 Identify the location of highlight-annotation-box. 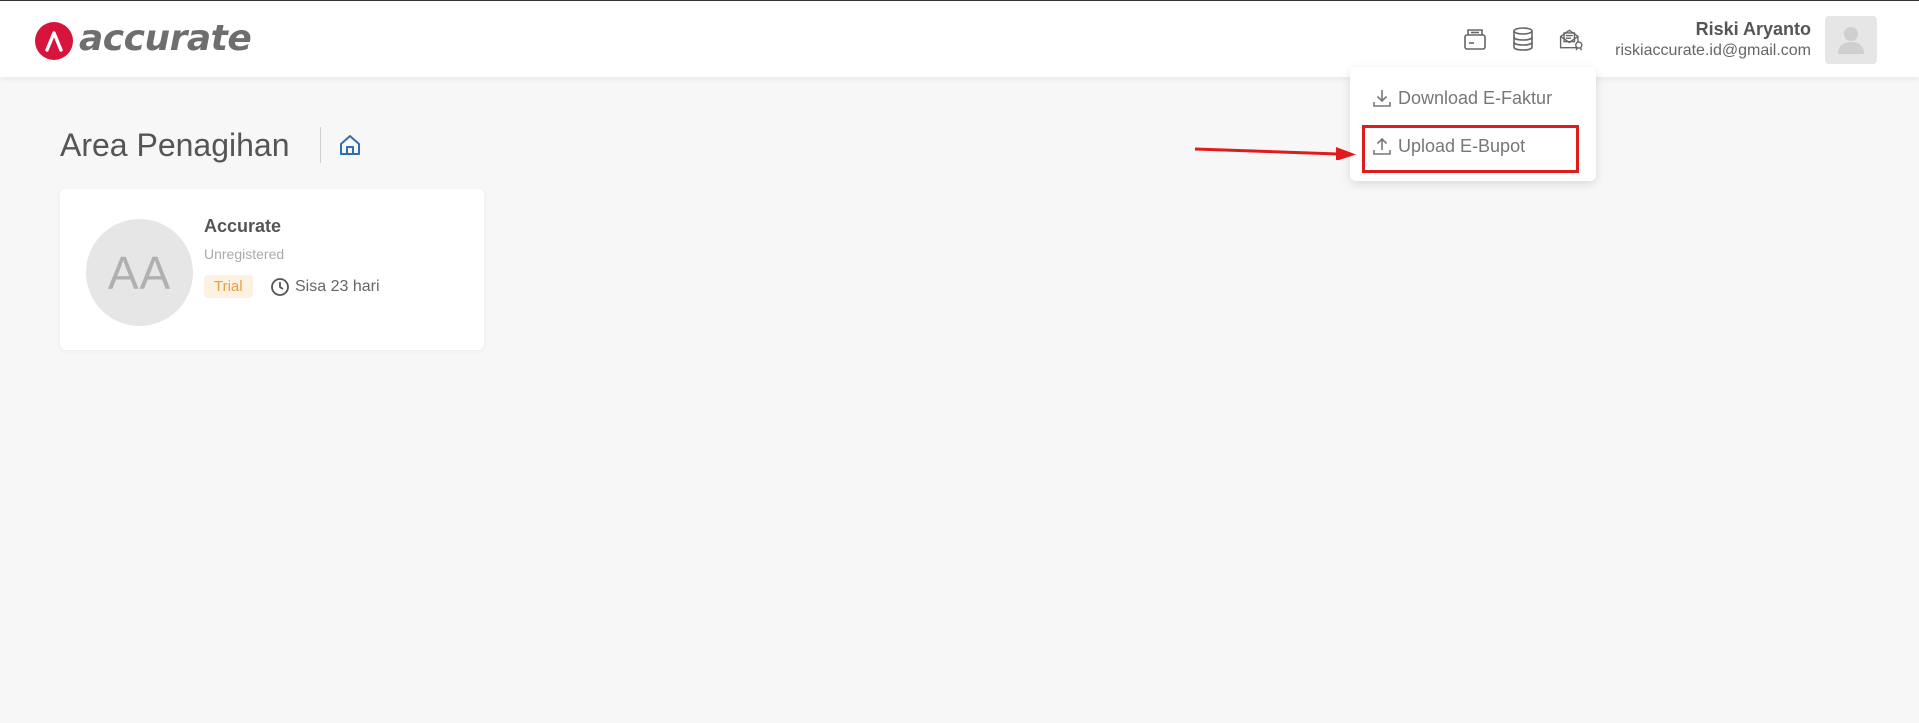
(1470, 149).